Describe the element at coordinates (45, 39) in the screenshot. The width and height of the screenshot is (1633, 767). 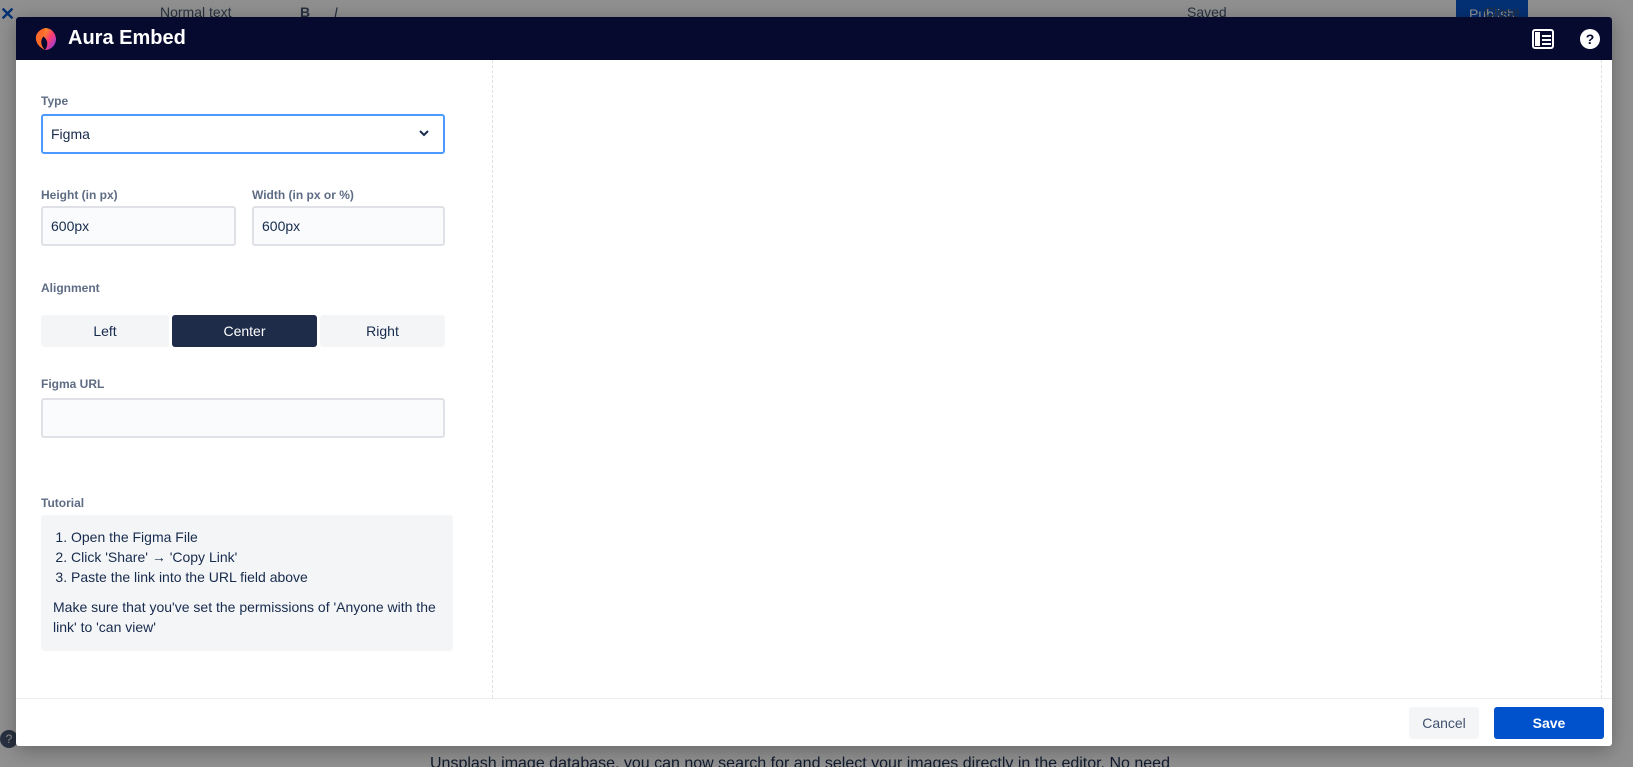
I see `aura-logo-icon` at that location.